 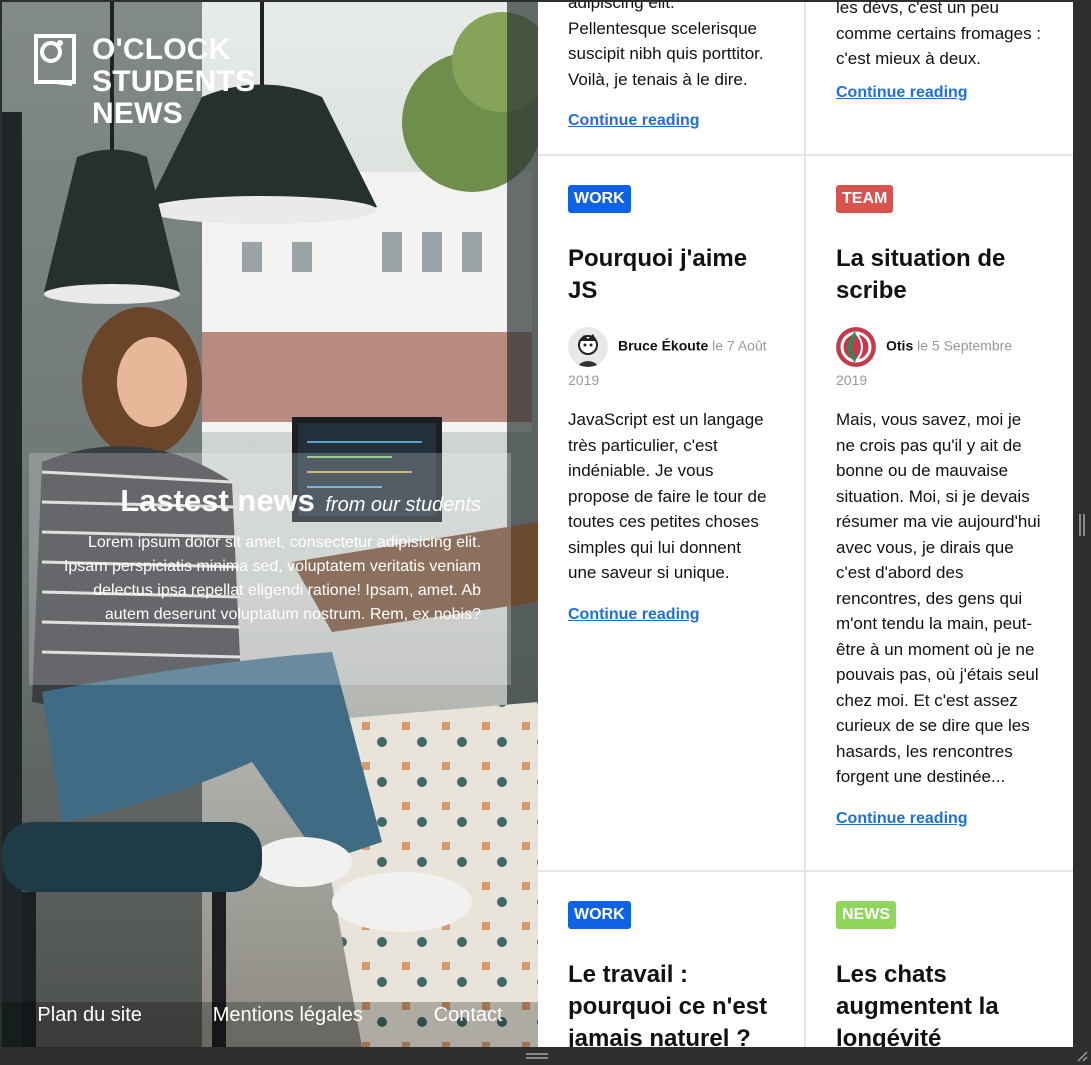 What do you see at coordinates (663, 346) in the screenshot?
I see `author-name: Bruce Ékoute` at bounding box center [663, 346].